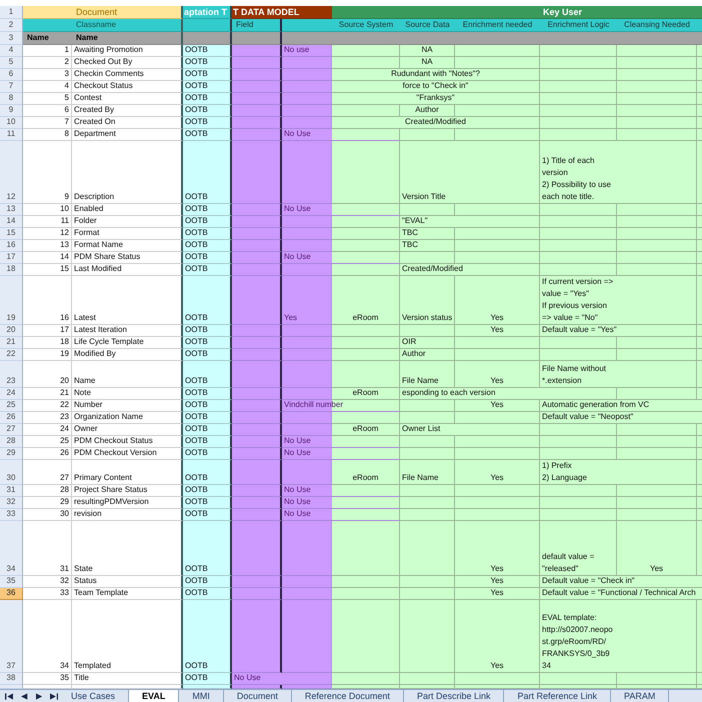  I want to click on row-header: 34, so click(11, 548).